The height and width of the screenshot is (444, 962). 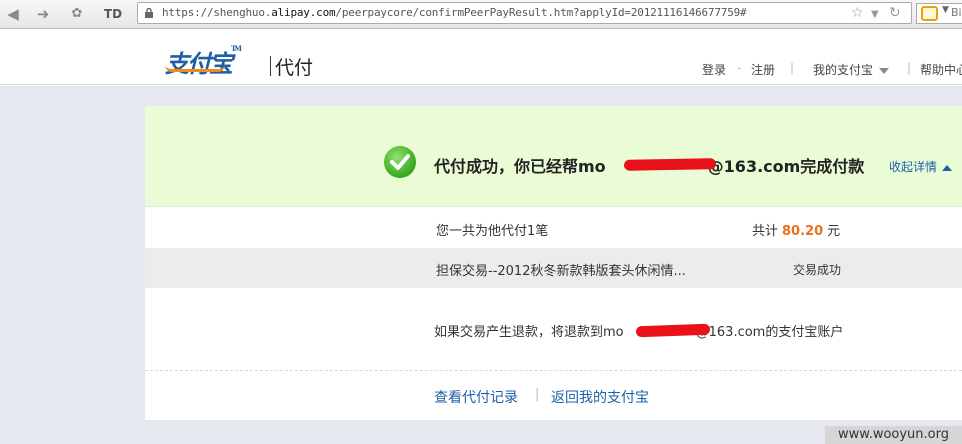 I want to click on redaction-mark, so click(x=670, y=164).